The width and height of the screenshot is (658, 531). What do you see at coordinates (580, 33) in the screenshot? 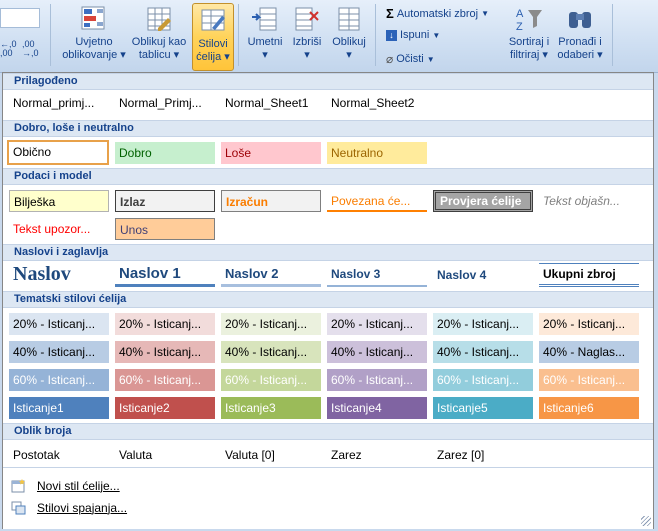
I see `find-select-button: Pronađi i odaberi ▾` at bounding box center [580, 33].